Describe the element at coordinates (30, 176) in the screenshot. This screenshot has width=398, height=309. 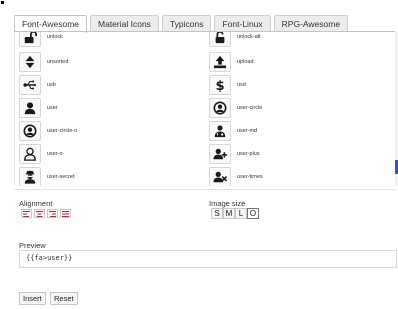
I see `user-secret-icon` at that location.